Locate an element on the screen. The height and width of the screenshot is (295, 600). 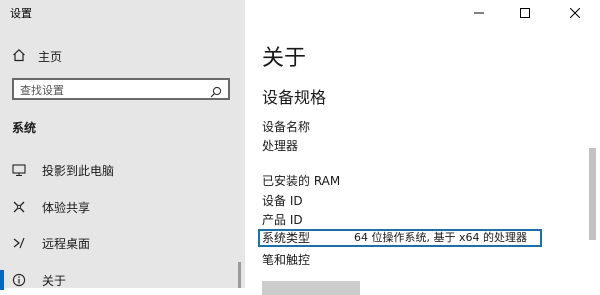
product-id-label: 产品 ID is located at coordinates (282, 220).